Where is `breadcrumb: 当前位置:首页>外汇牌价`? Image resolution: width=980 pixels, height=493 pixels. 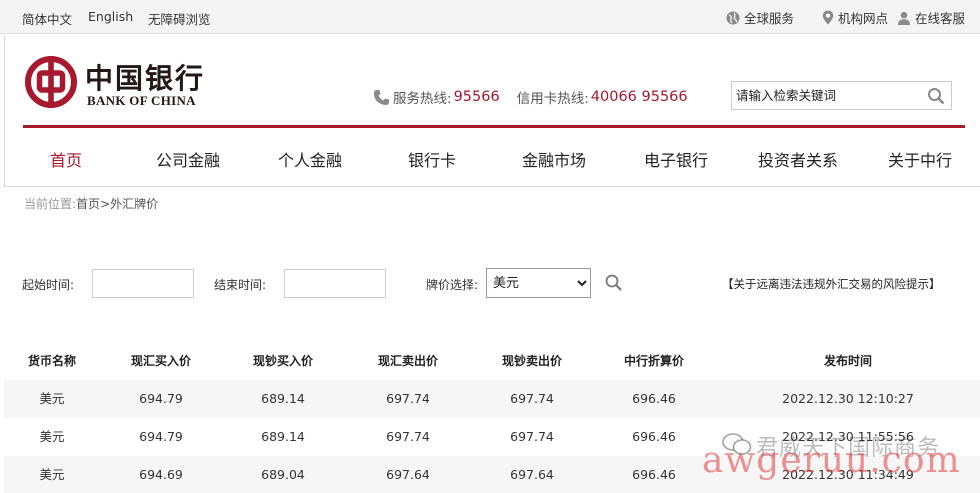
breadcrumb: 当前位置:首页>外汇牌价 is located at coordinates (91, 203).